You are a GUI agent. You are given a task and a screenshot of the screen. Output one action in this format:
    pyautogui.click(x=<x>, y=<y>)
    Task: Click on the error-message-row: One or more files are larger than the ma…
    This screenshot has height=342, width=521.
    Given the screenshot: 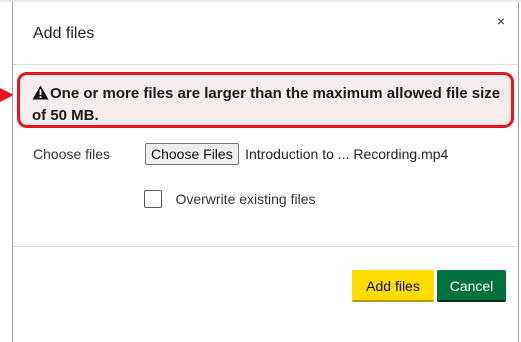 What is the action you would take?
    pyautogui.click(x=266, y=105)
    